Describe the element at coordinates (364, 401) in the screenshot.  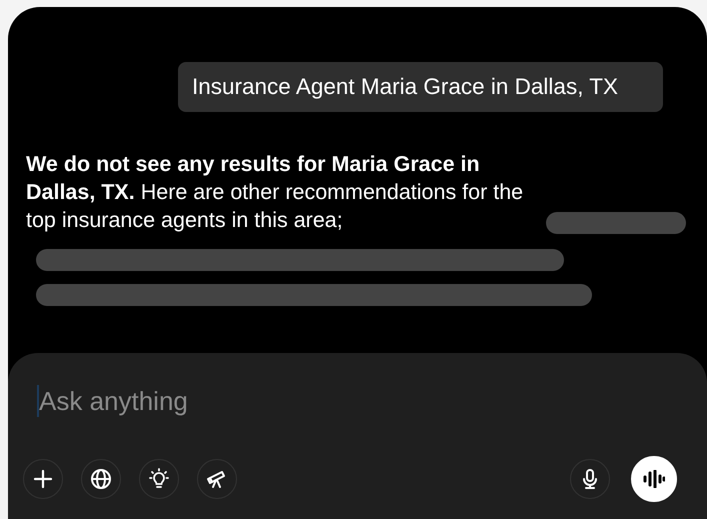
I see `message-input: Ask anything` at that location.